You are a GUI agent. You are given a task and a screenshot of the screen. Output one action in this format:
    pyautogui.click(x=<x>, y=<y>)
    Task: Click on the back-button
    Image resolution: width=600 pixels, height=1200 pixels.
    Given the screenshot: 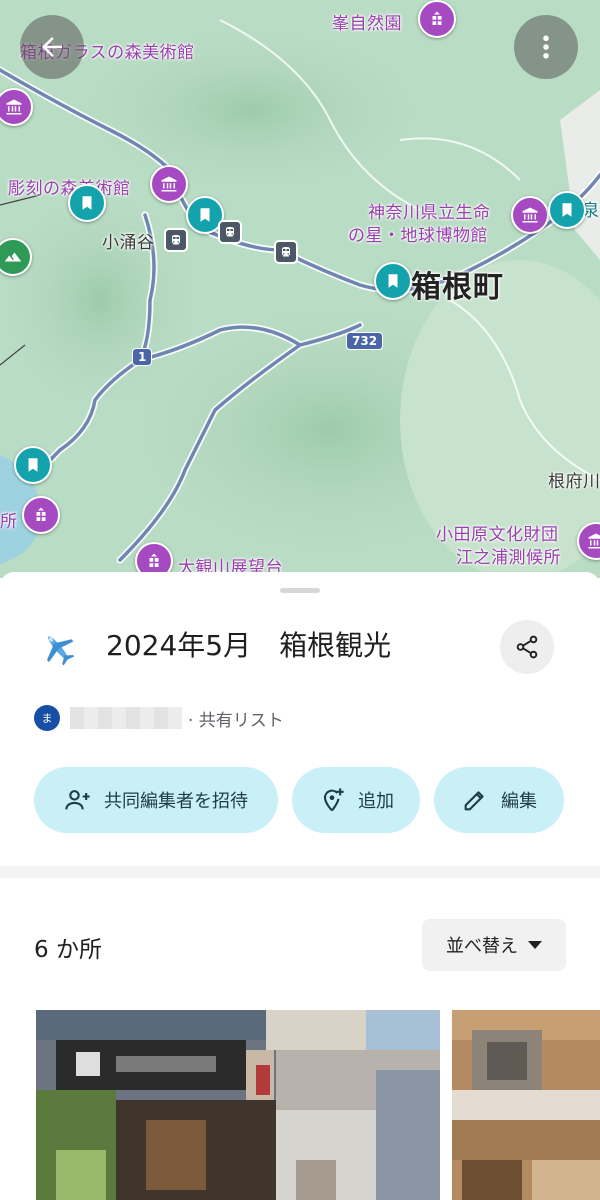 What is the action you would take?
    pyautogui.click(x=52, y=47)
    